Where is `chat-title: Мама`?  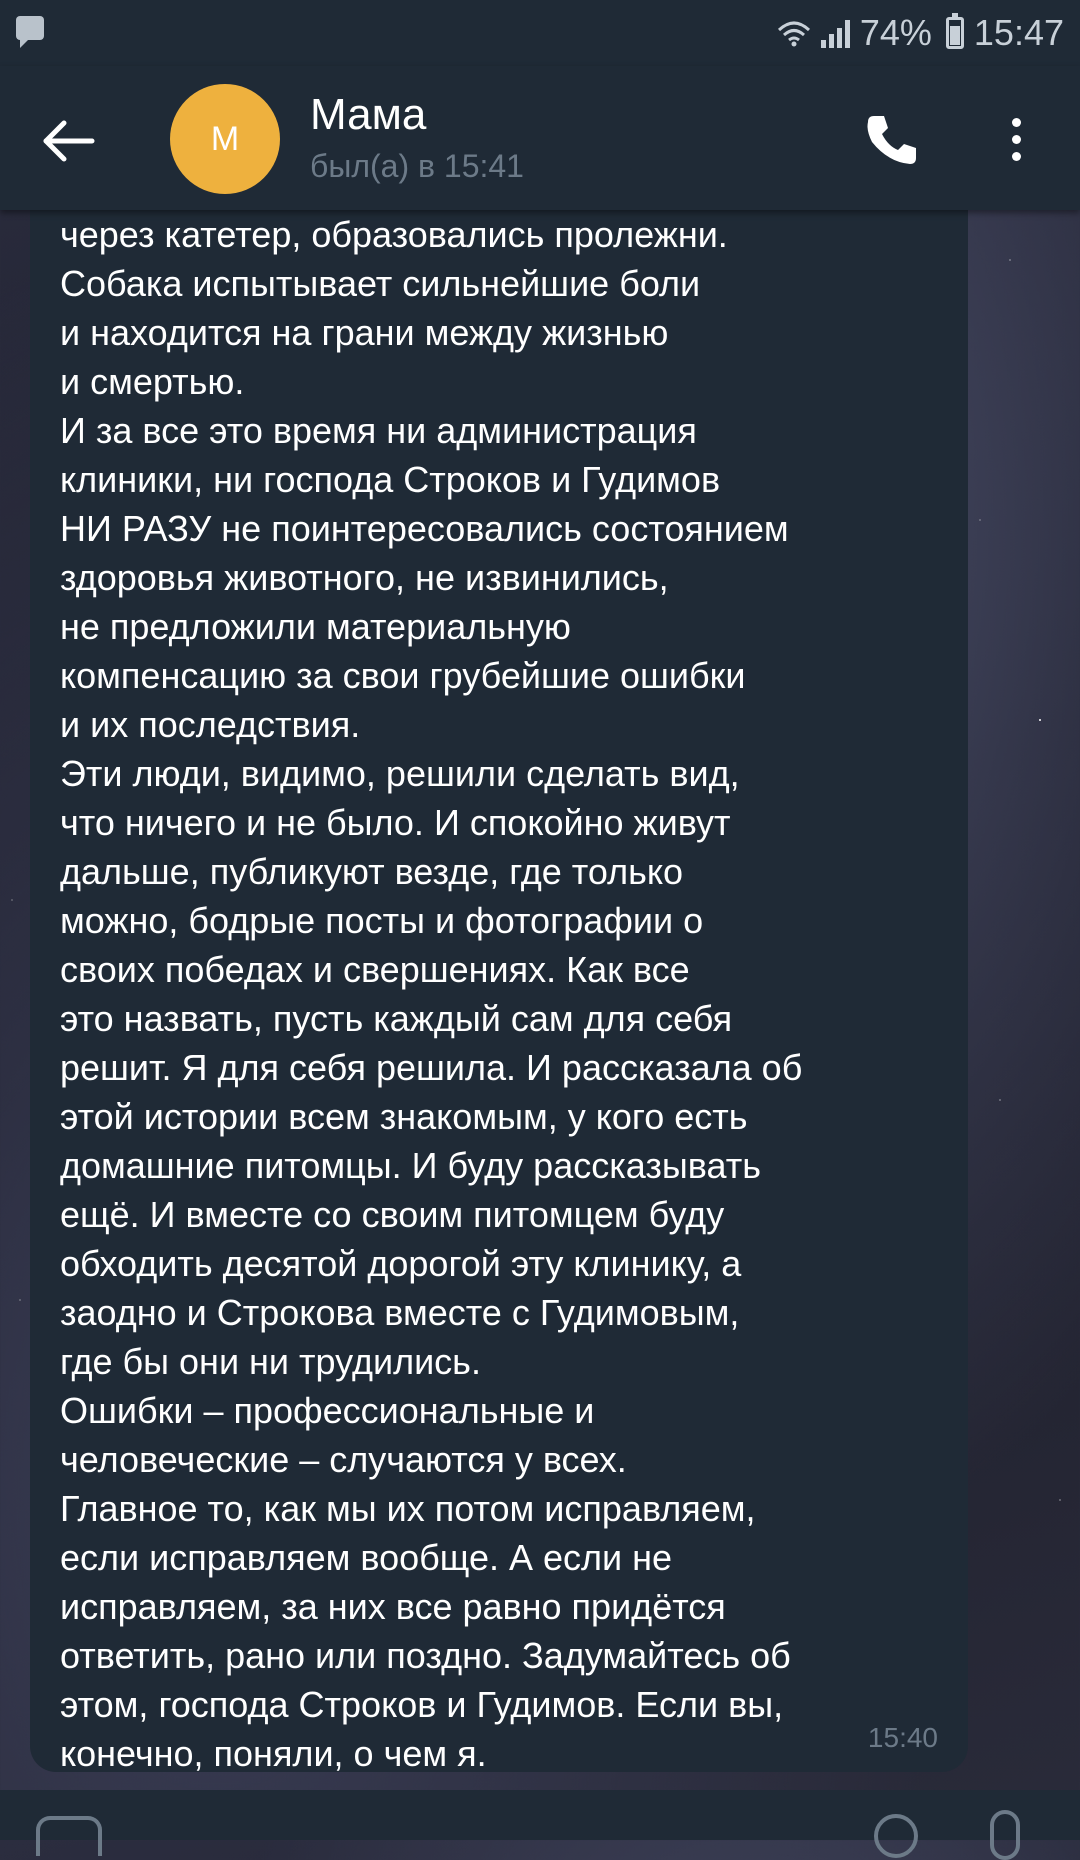 chat-title: Мама is located at coordinates (368, 115).